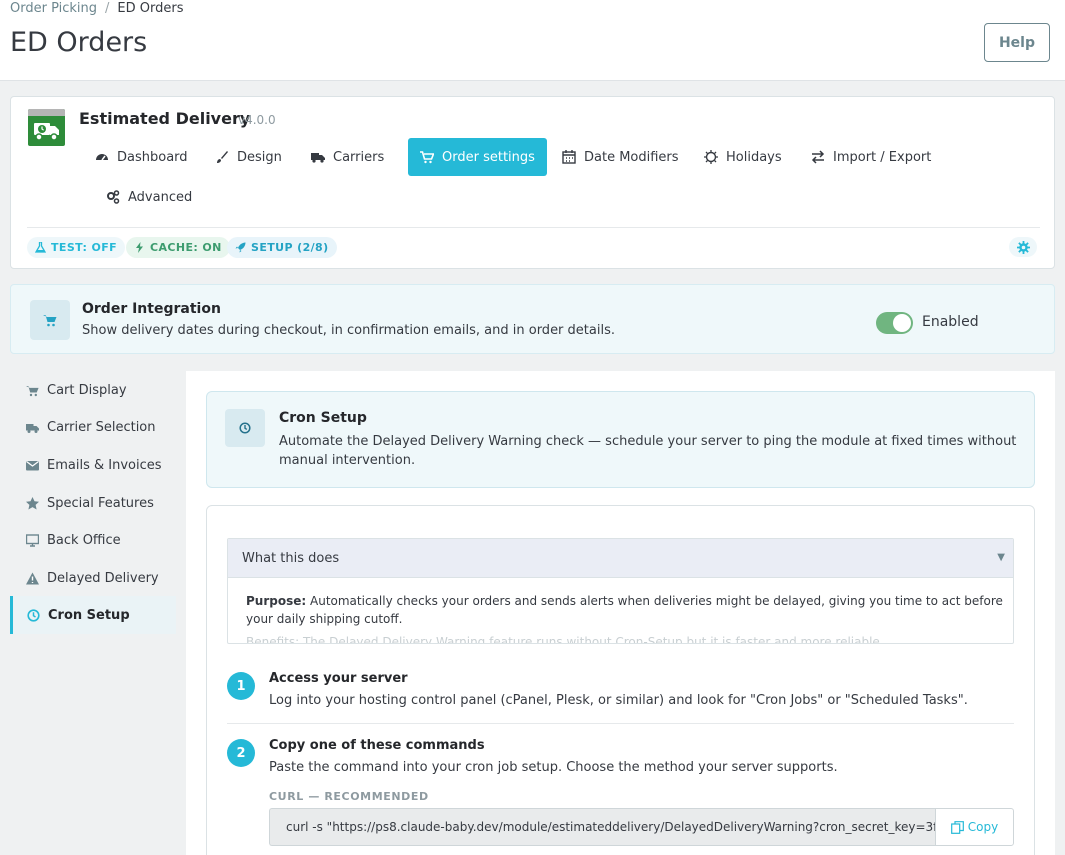 The width and height of the screenshot is (1065, 855). I want to click on side-item-back-office: Back Office, so click(93, 540).